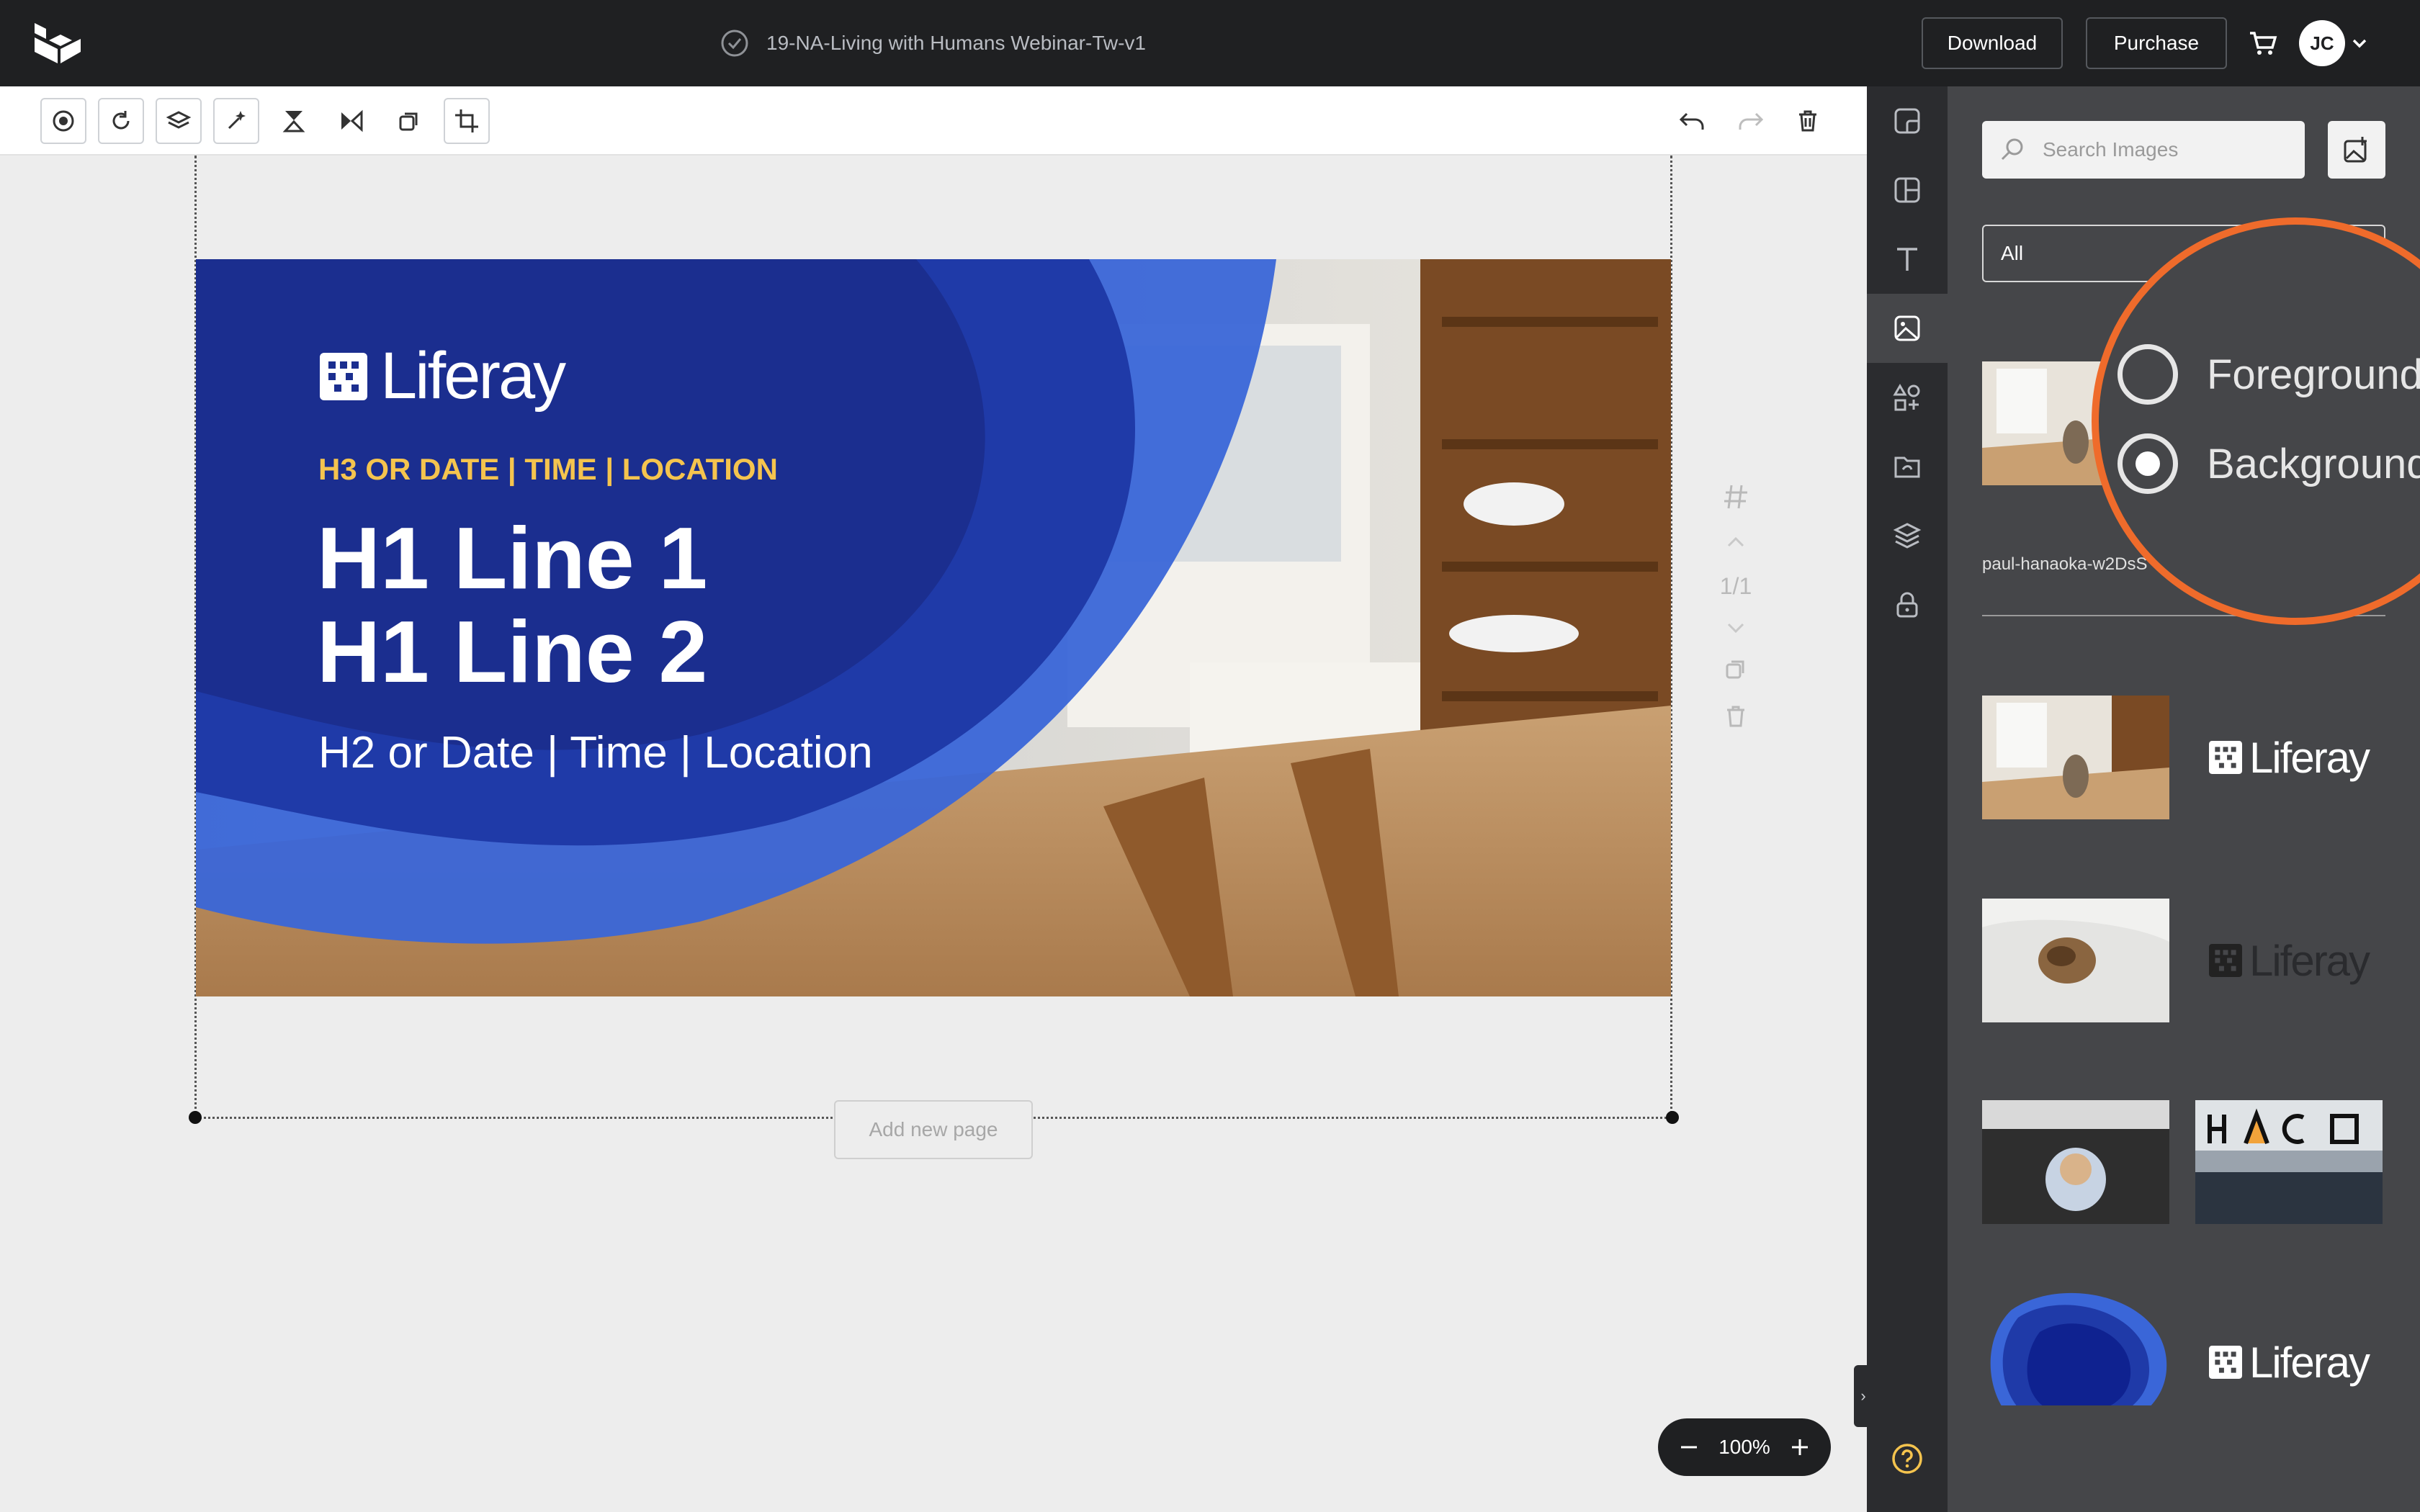  What do you see at coordinates (1992, 43) in the screenshot?
I see `download-button: Download` at bounding box center [1992, 43].